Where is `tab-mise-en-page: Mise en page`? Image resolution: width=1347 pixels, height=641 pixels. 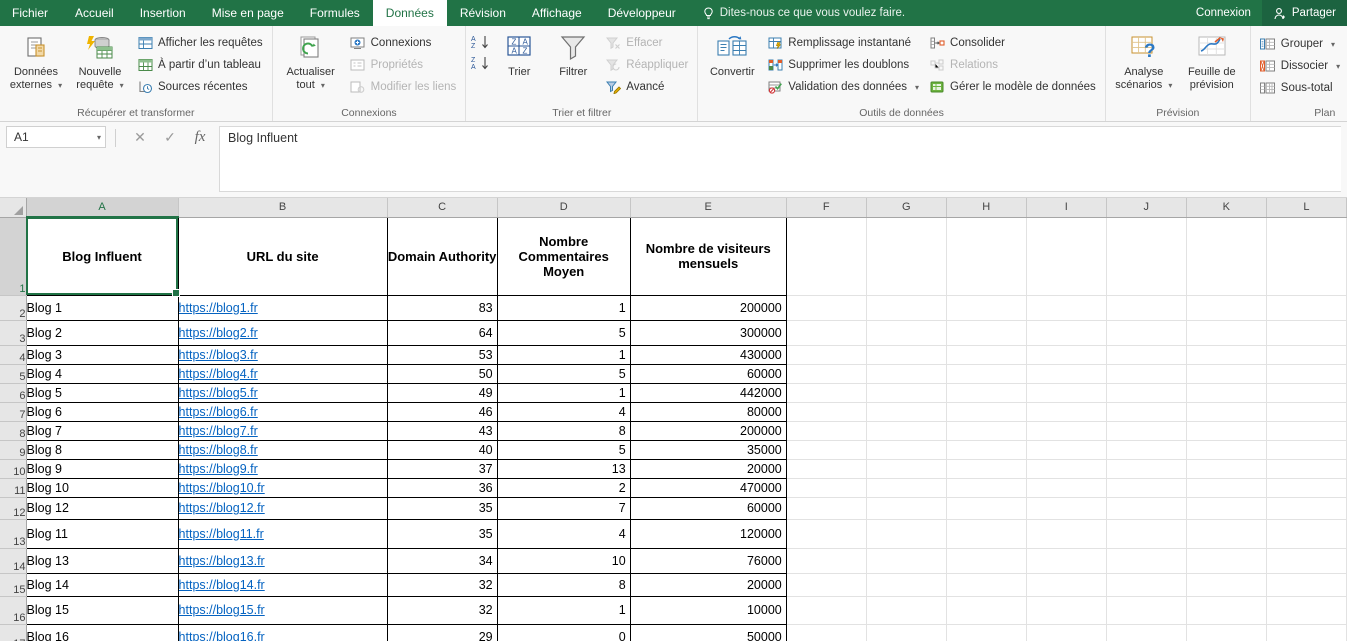
tab-mise-en-page: Mise en page is located at coordinates (248, 13).